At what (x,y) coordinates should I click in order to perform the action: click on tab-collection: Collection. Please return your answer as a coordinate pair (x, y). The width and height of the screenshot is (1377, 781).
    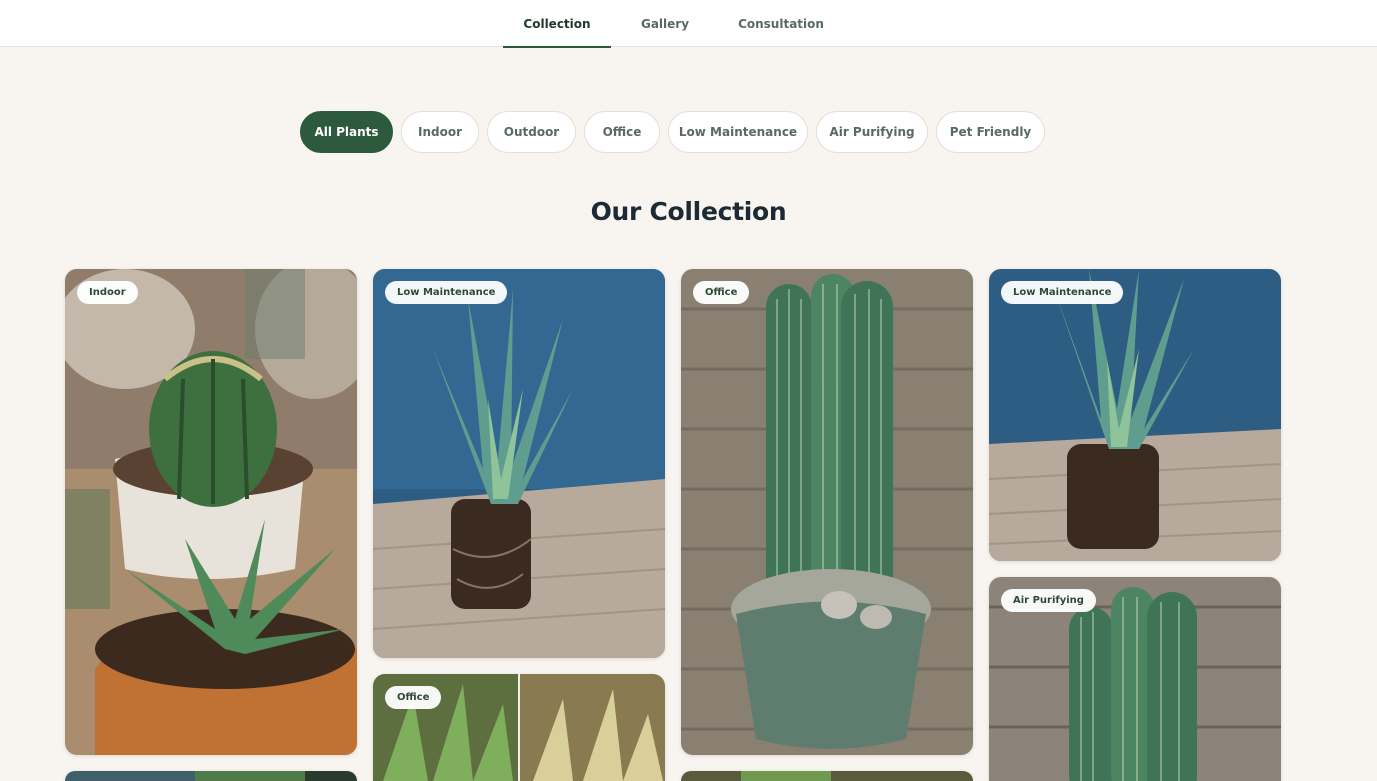
    Looking at the image, I should click on (557, 24).